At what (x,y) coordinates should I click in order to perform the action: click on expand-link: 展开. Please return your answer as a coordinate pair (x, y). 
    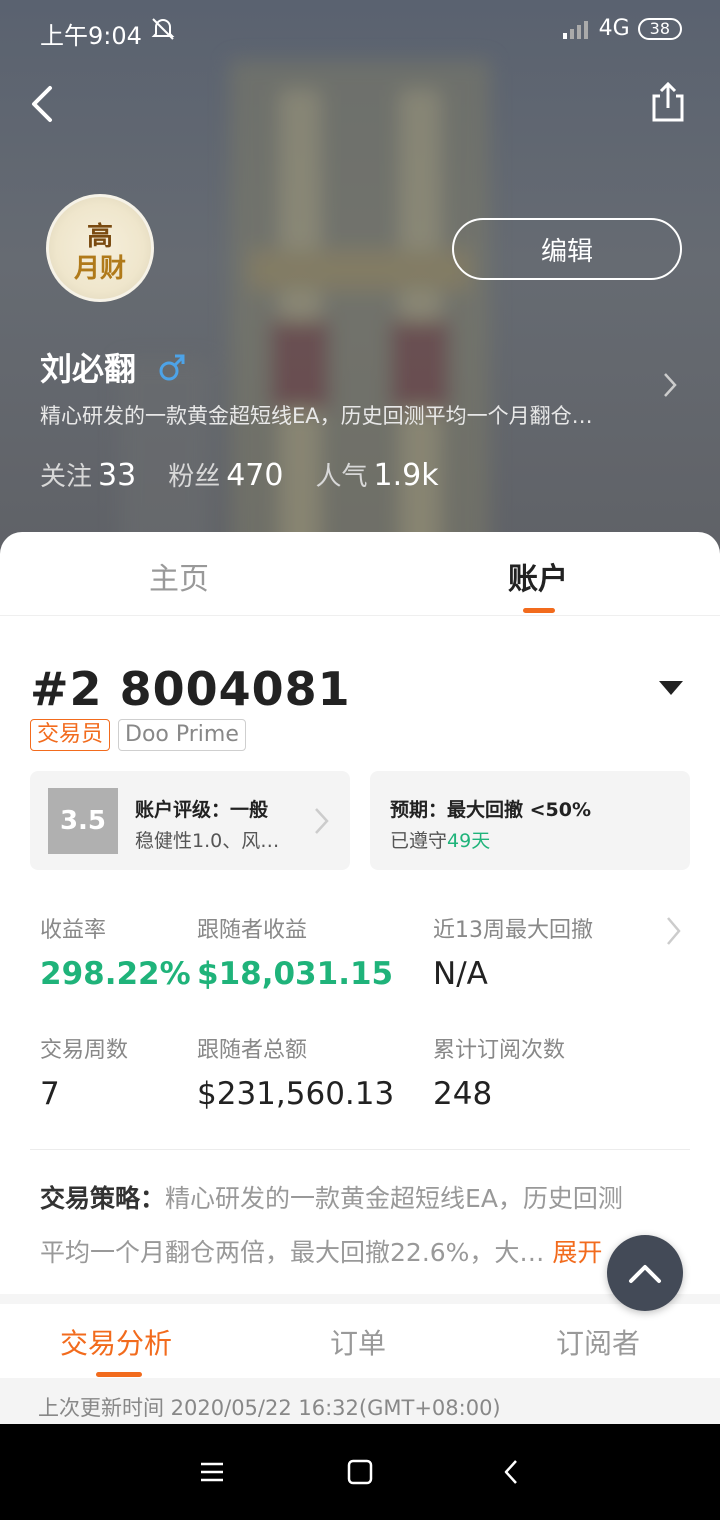
    Looking at the image, I should click on (577, 1252).